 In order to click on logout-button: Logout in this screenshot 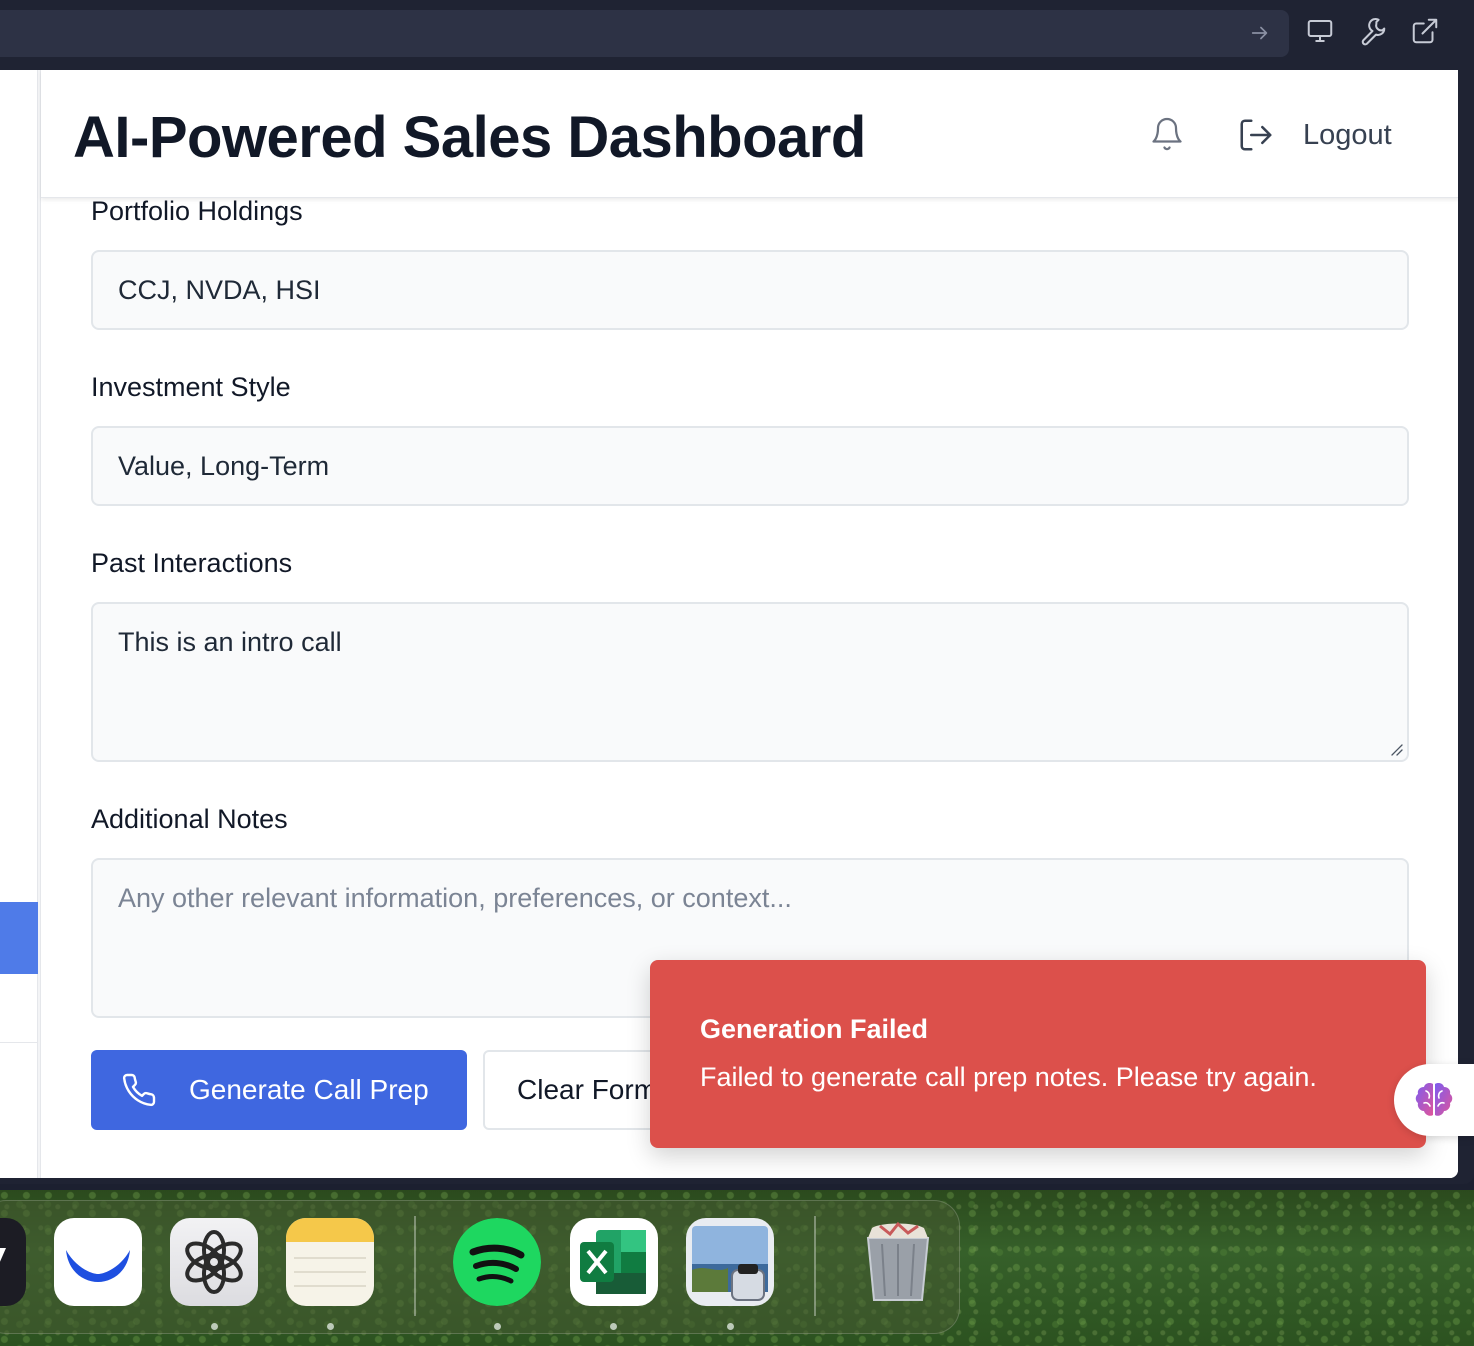, I will do `click(1327, 135)`.